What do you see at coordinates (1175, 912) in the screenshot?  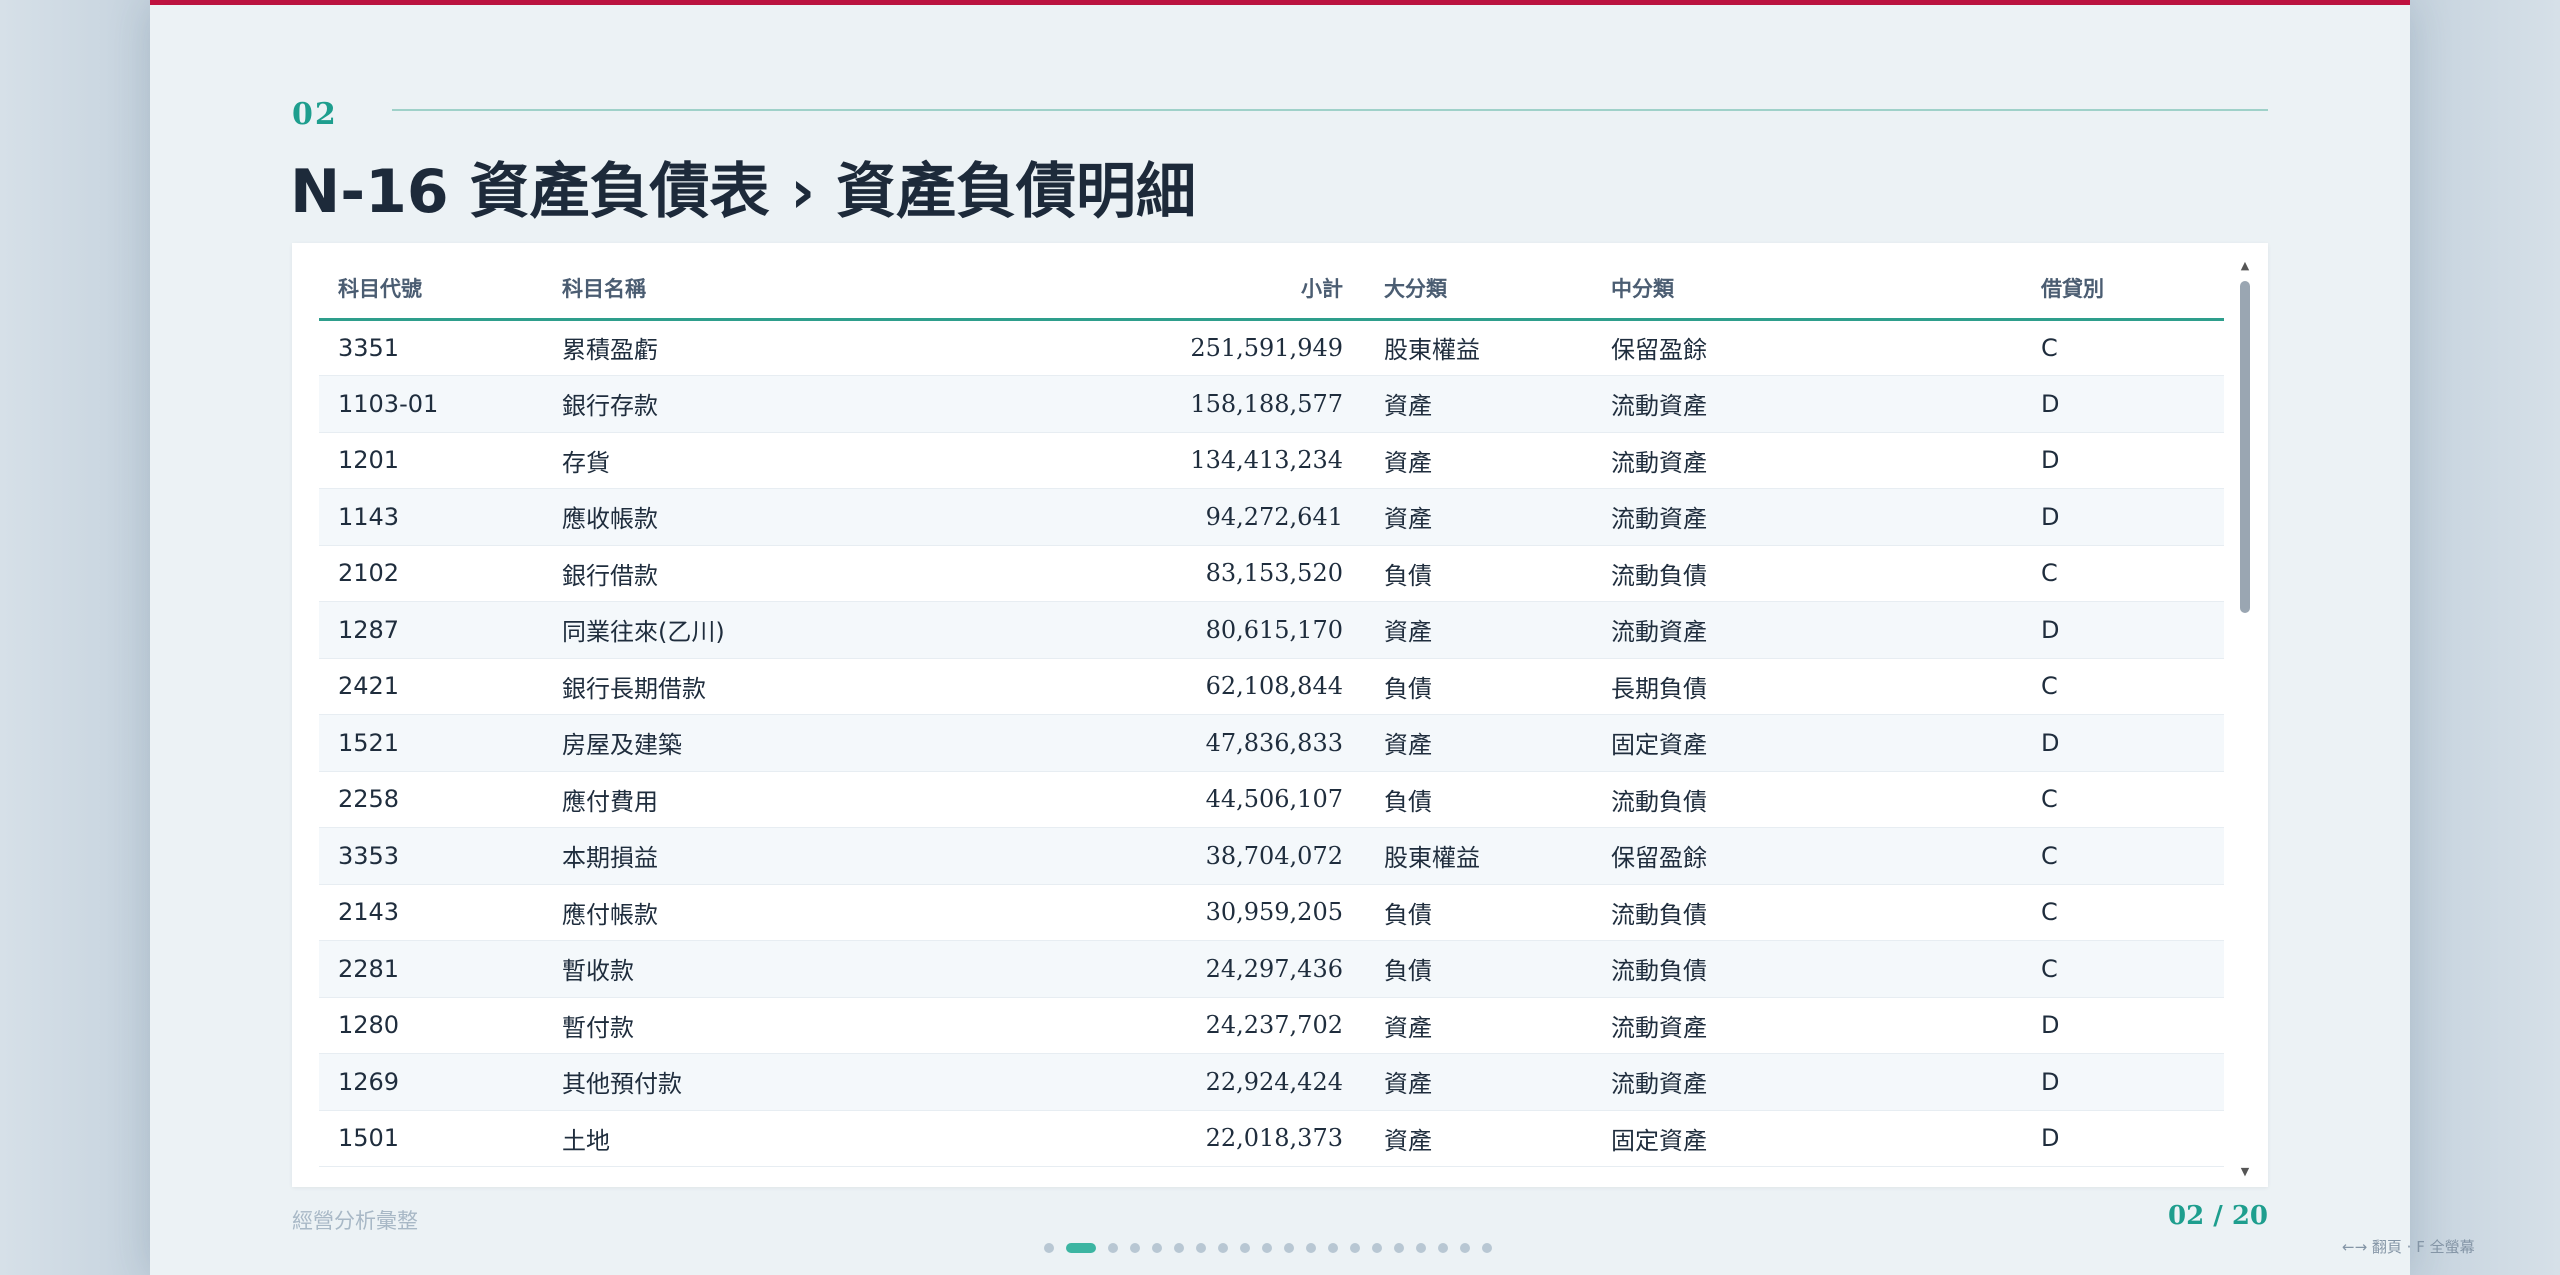 I see `cell-subtotal: 30,959,205` at bounding box center [1175, 912].